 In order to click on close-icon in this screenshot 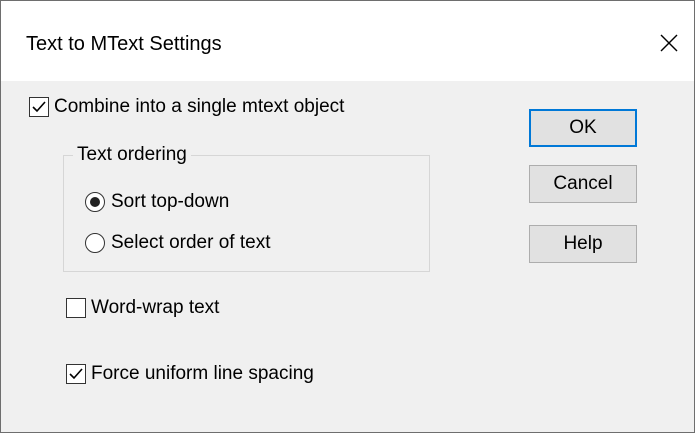, I will do `click(669, 43)`.